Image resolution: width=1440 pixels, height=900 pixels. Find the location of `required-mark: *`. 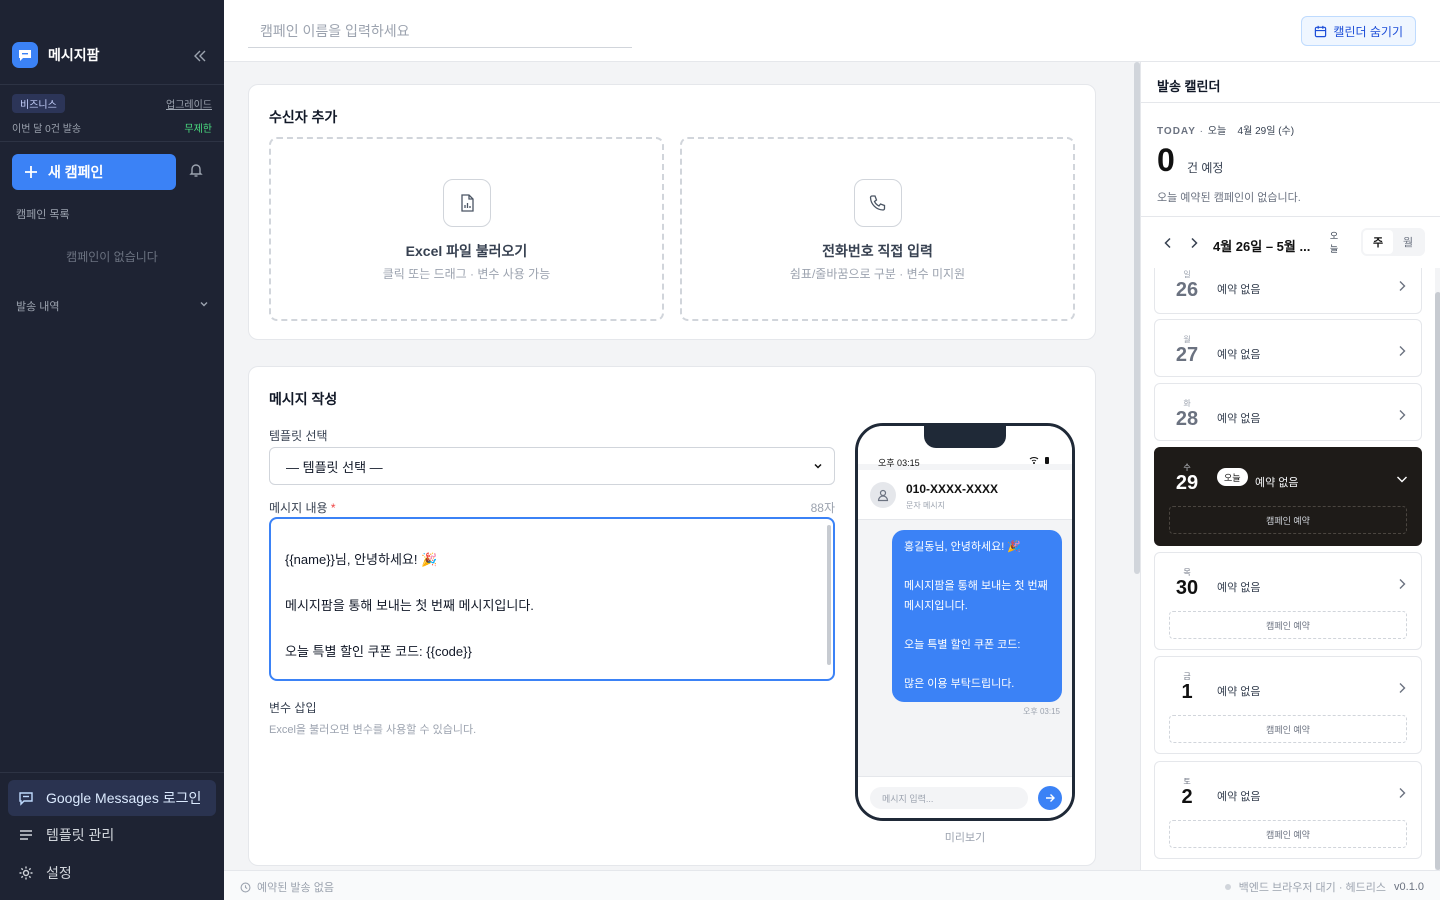

required-mark: * is located at coordinates (333, 508).